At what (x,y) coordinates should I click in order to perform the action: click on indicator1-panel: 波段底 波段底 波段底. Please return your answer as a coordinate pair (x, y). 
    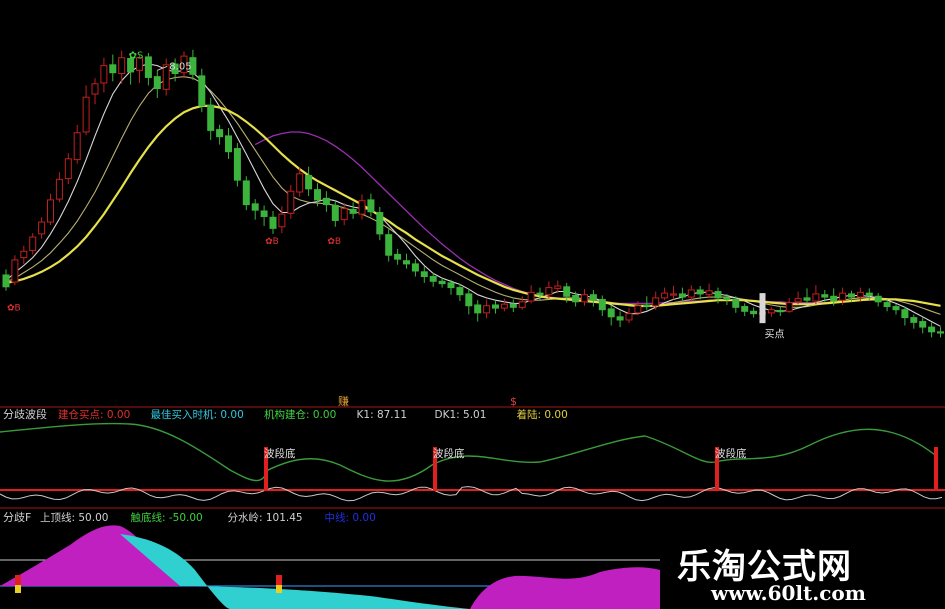
    Looking at the image, I should click on (472, 462).